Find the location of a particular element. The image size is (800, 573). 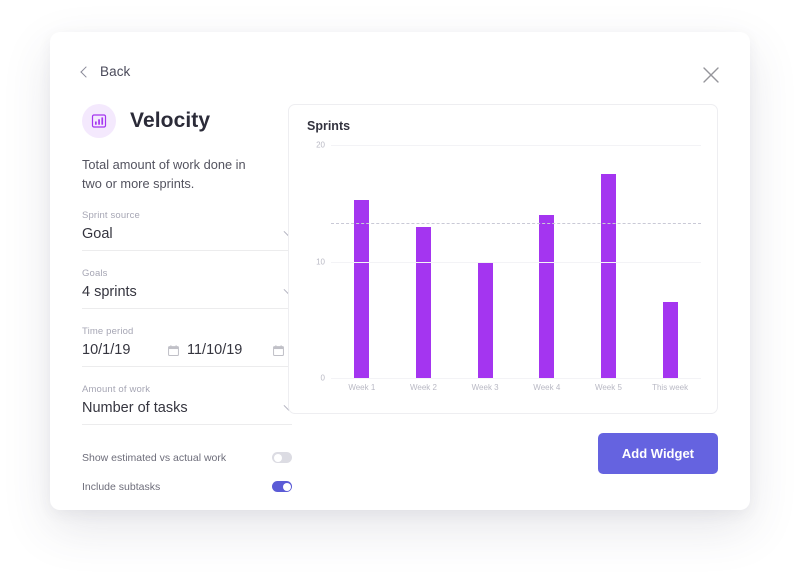

add-widget-button: Add Widget is located at coordinates (657, 453).